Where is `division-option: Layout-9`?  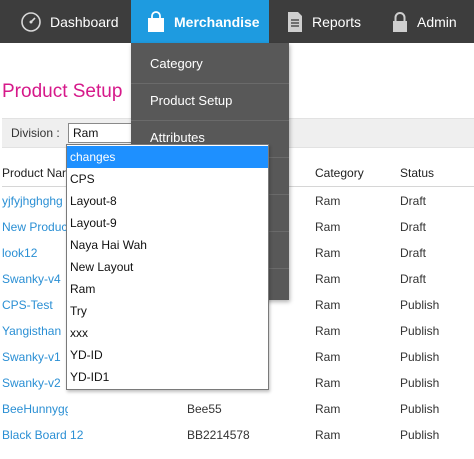
division-option: Layout-9 is located at coordinates (167, 223).